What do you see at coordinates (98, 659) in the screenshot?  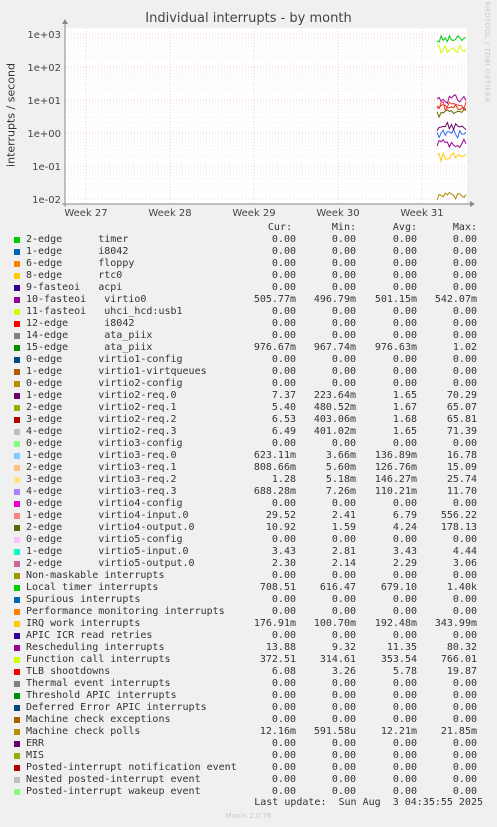 I see `legend-label: Function call interrupts` at bounding box center [98, 659].